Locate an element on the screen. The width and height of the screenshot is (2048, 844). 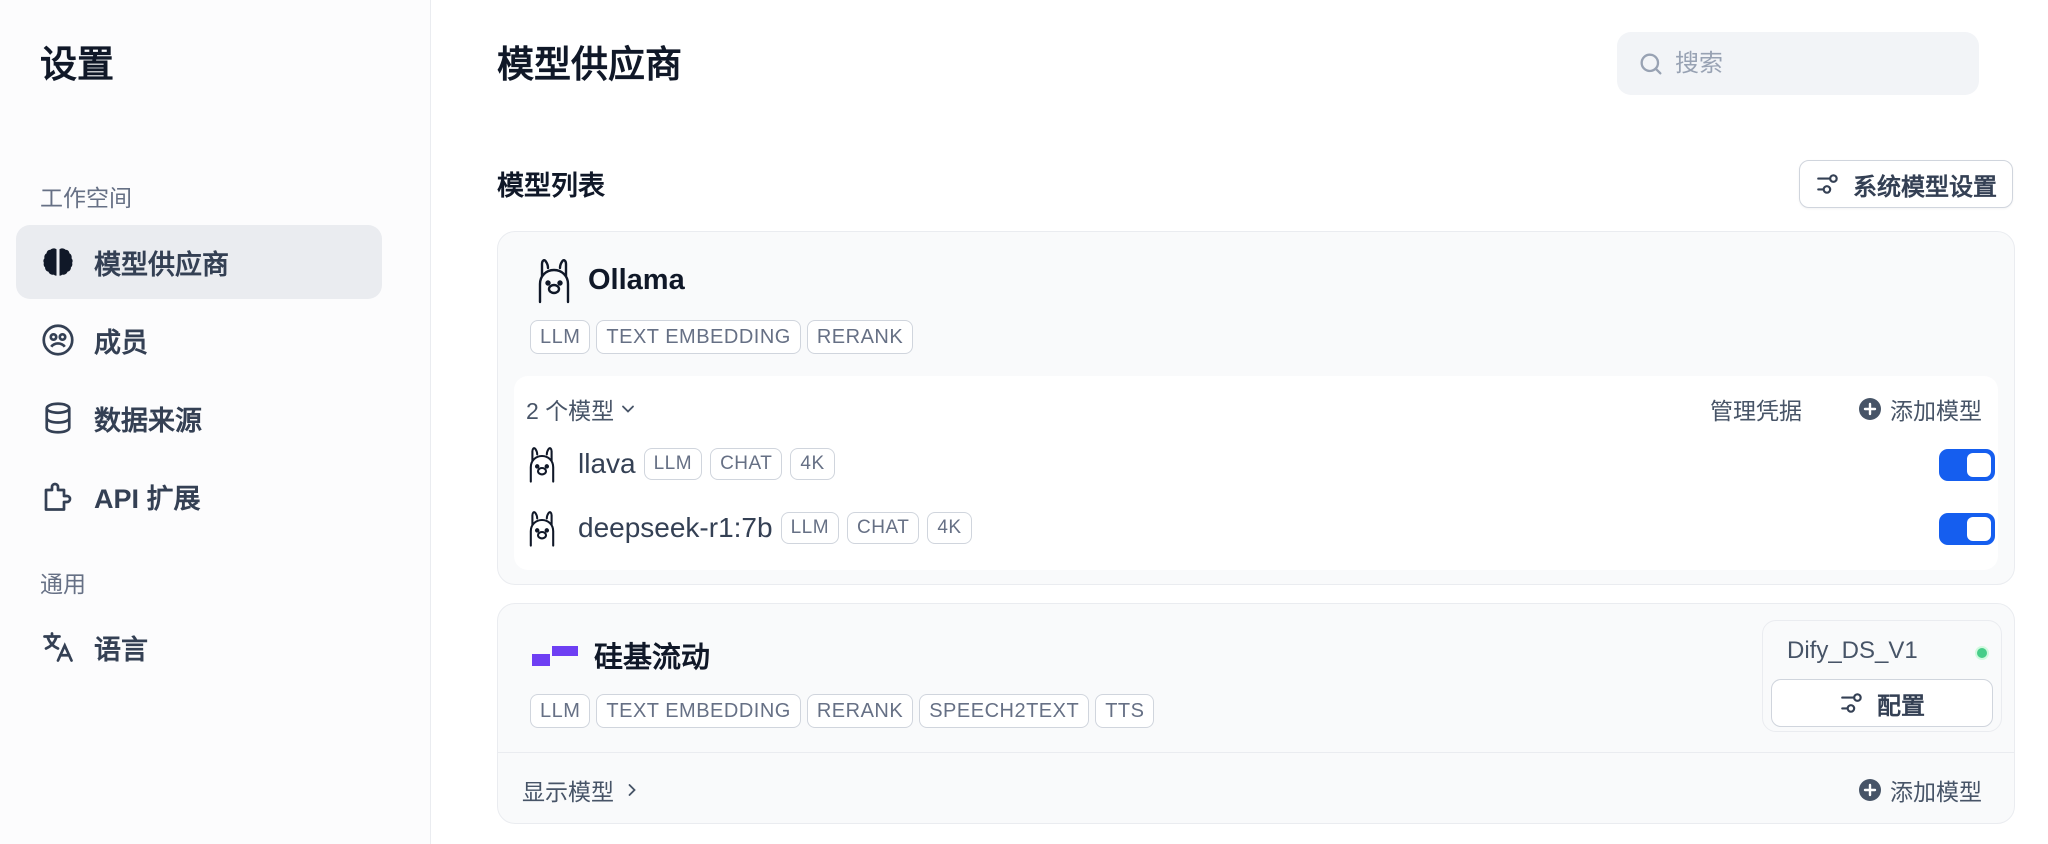
database-icon is located at coordinates (58, 418).